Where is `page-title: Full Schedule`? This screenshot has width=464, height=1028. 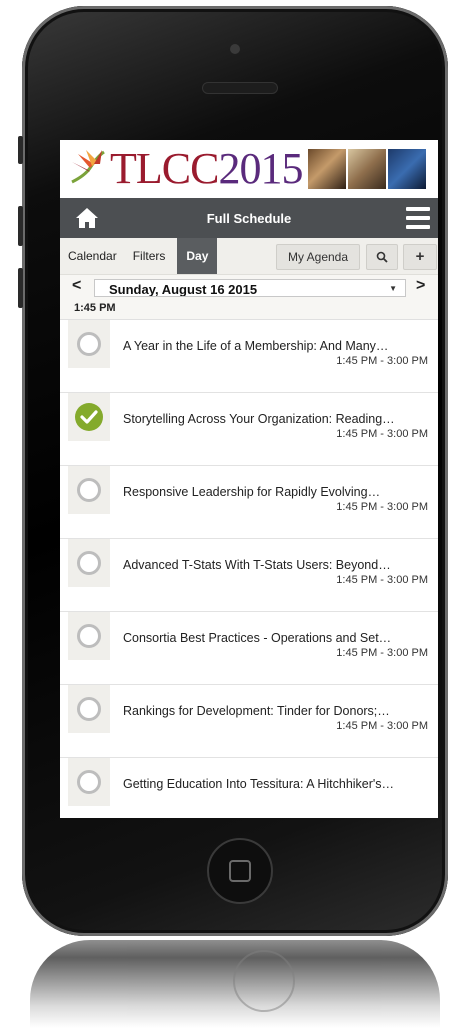 page-title: Full Schedule is located at coordinates (249, 218).